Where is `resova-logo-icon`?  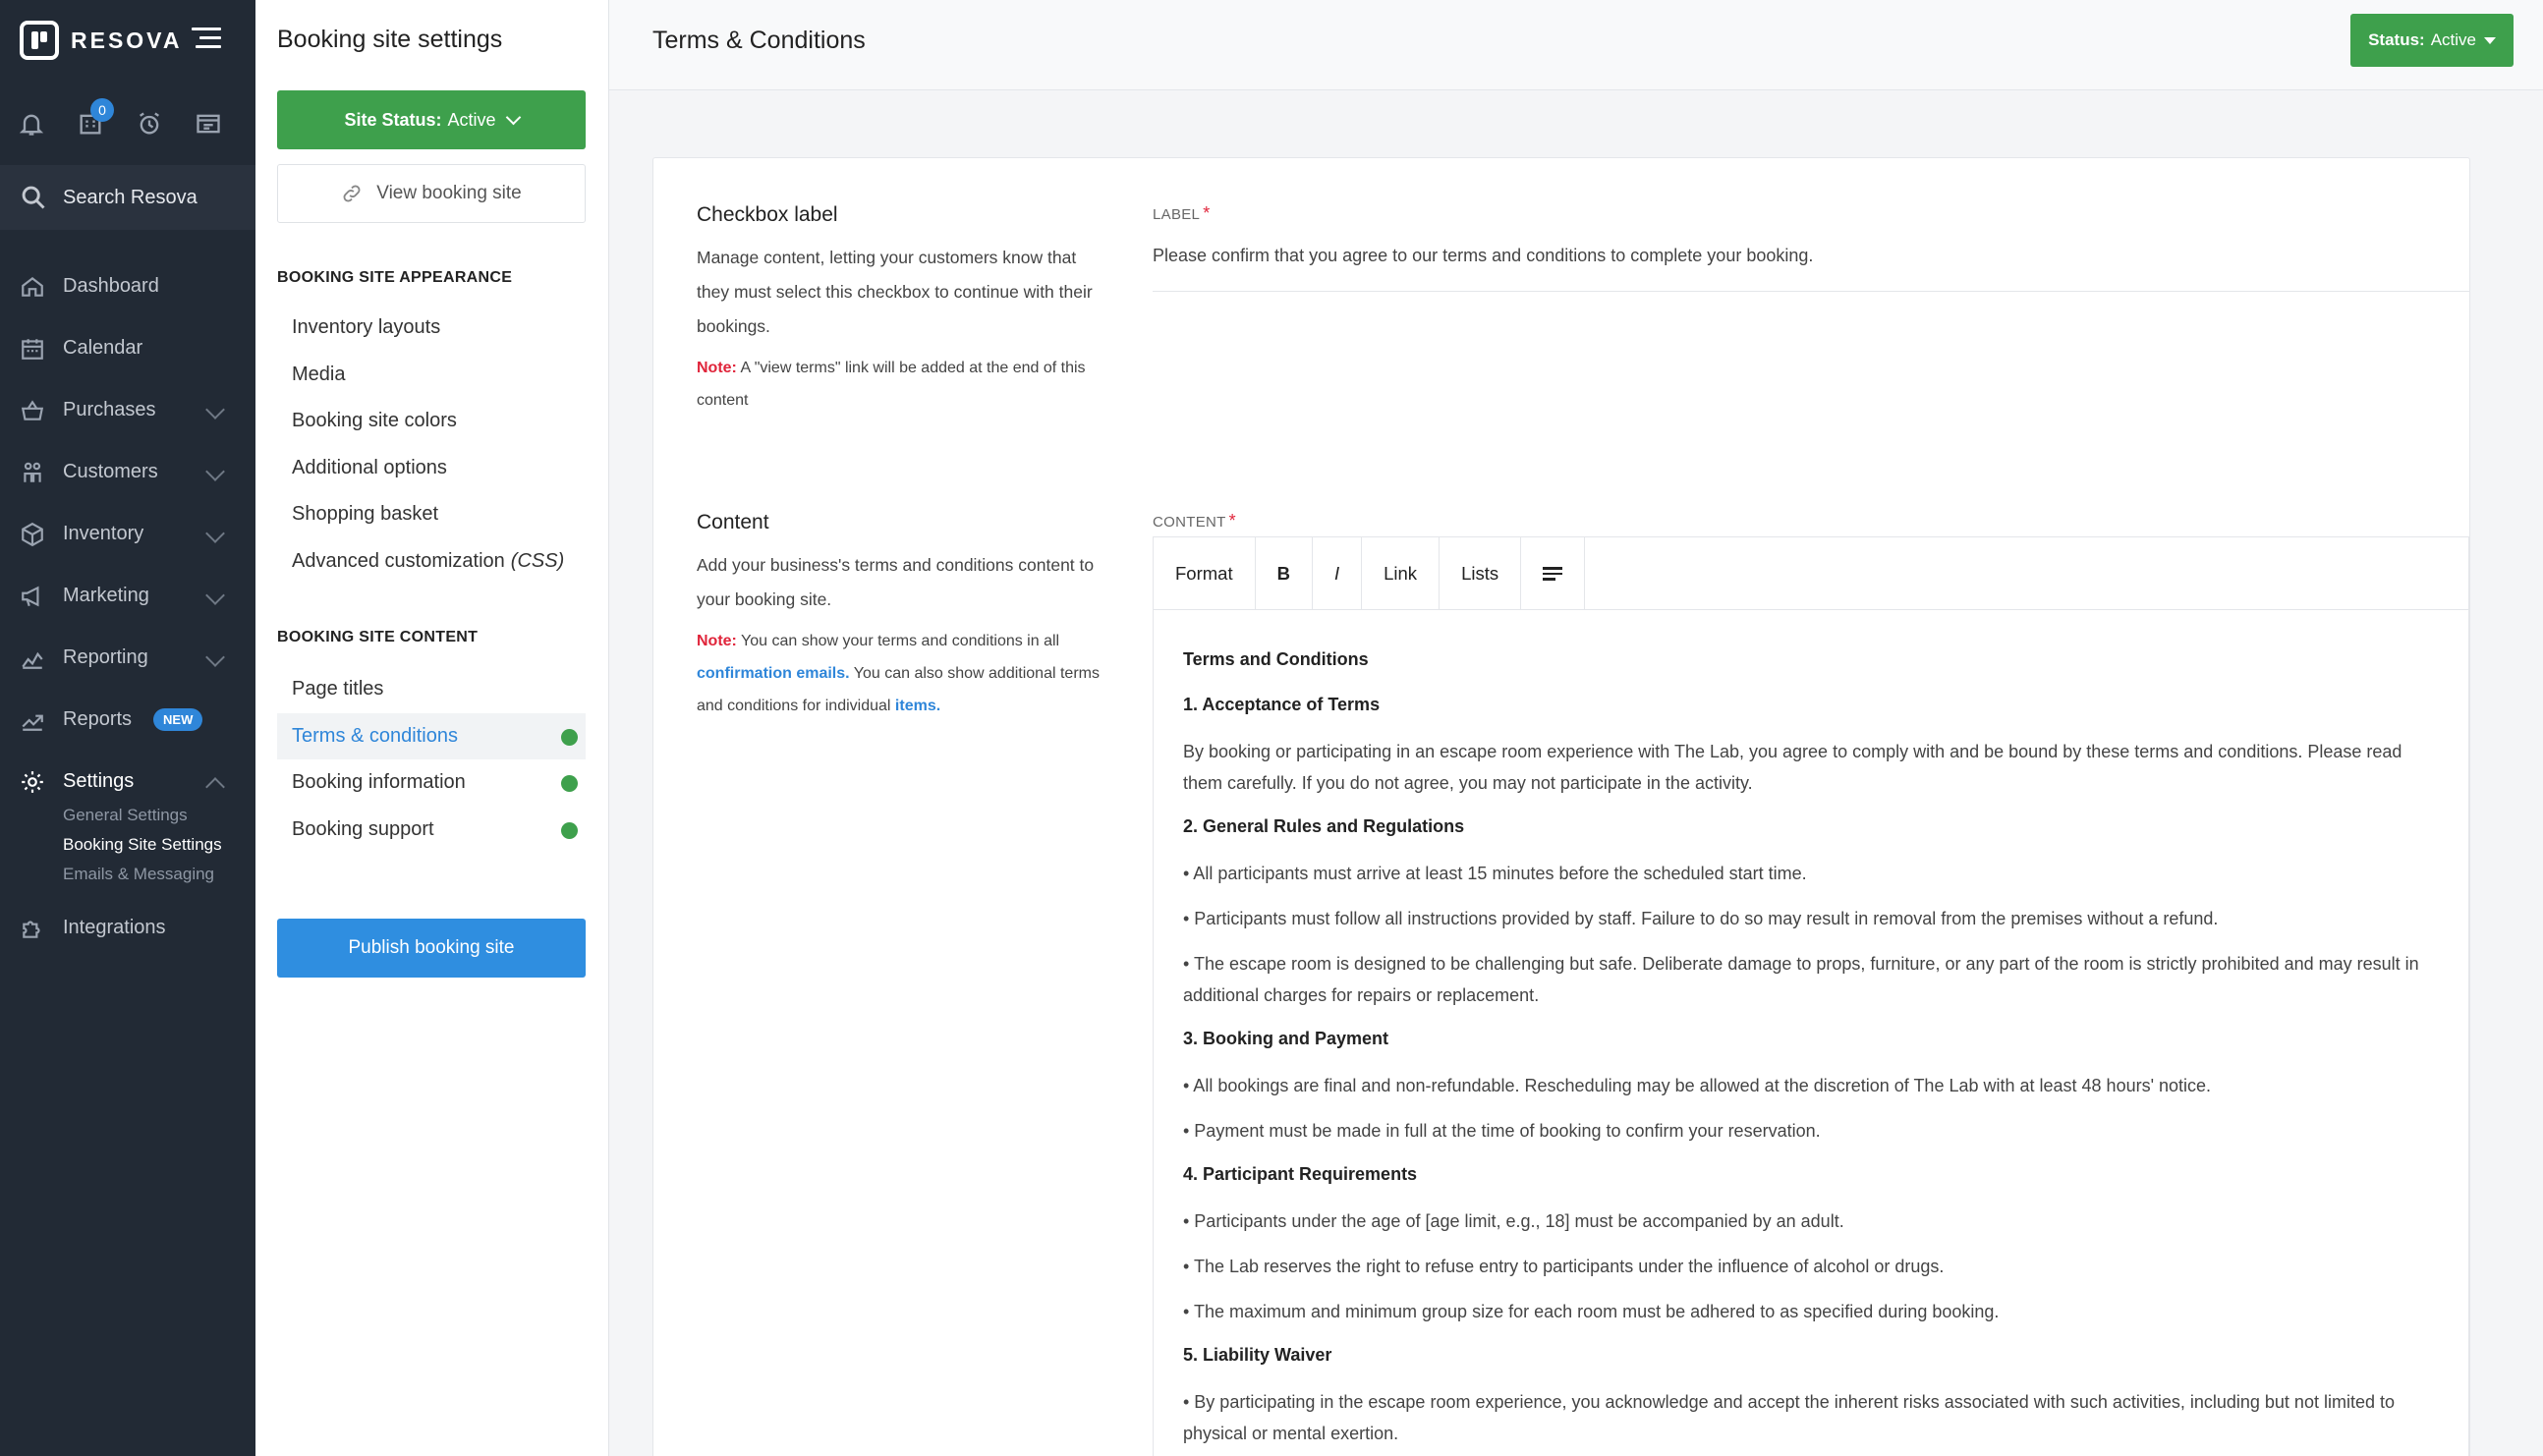 resova-logo-icon is located at coordinates (39, 40).